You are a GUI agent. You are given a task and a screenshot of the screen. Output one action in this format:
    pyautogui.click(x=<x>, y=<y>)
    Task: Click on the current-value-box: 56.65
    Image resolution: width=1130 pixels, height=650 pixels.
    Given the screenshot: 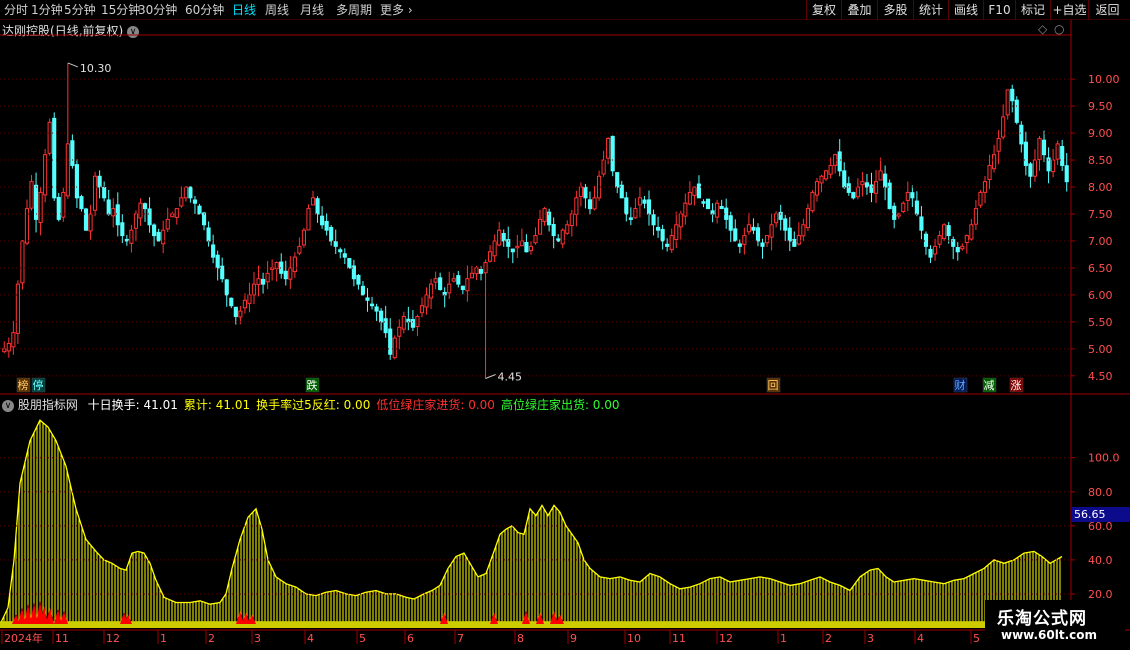 What is the action you would take?
    pyautogui.click(x=1101, y=514)
    